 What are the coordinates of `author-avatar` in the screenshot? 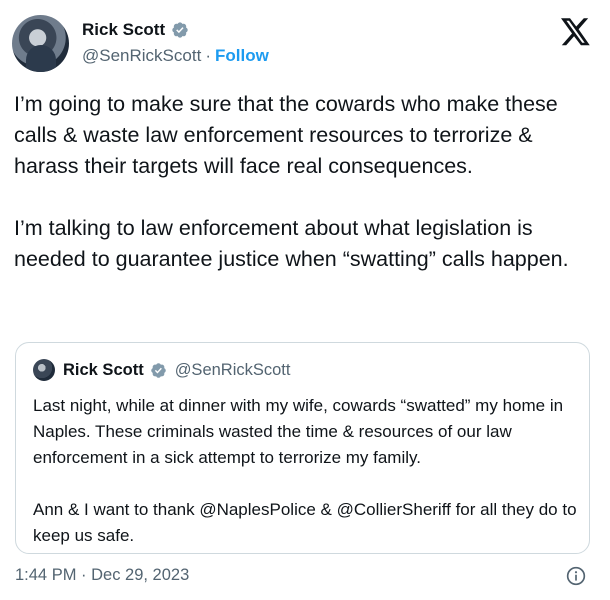 It's located at (40, 43).